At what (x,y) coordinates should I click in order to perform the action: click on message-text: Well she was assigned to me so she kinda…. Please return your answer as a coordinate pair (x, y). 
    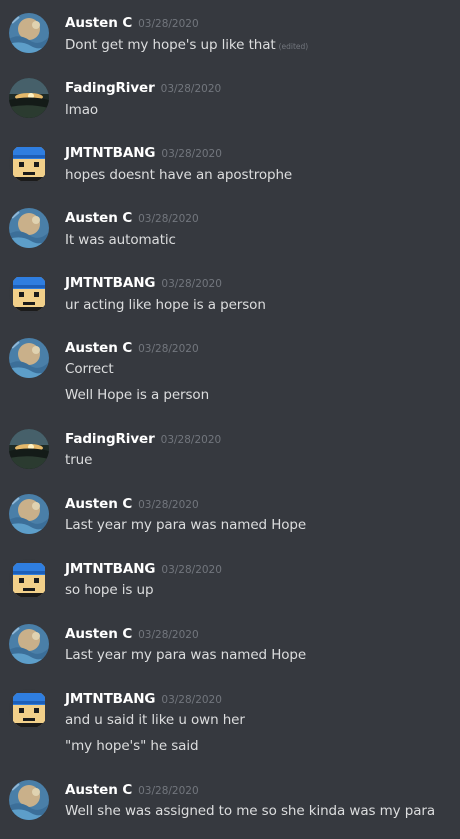
    Looking at the image, I should click on (250, 811).